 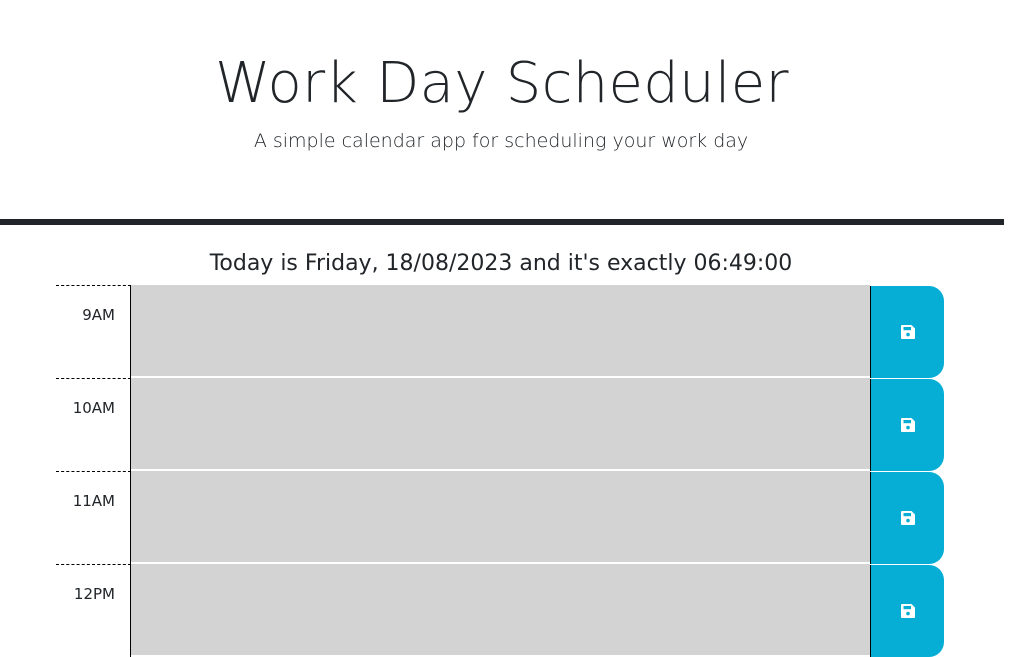 What do you see at coordinates (94, 594) in the screenshot?
I see `hour-label: 12PM` at bounding box center [94, 594].